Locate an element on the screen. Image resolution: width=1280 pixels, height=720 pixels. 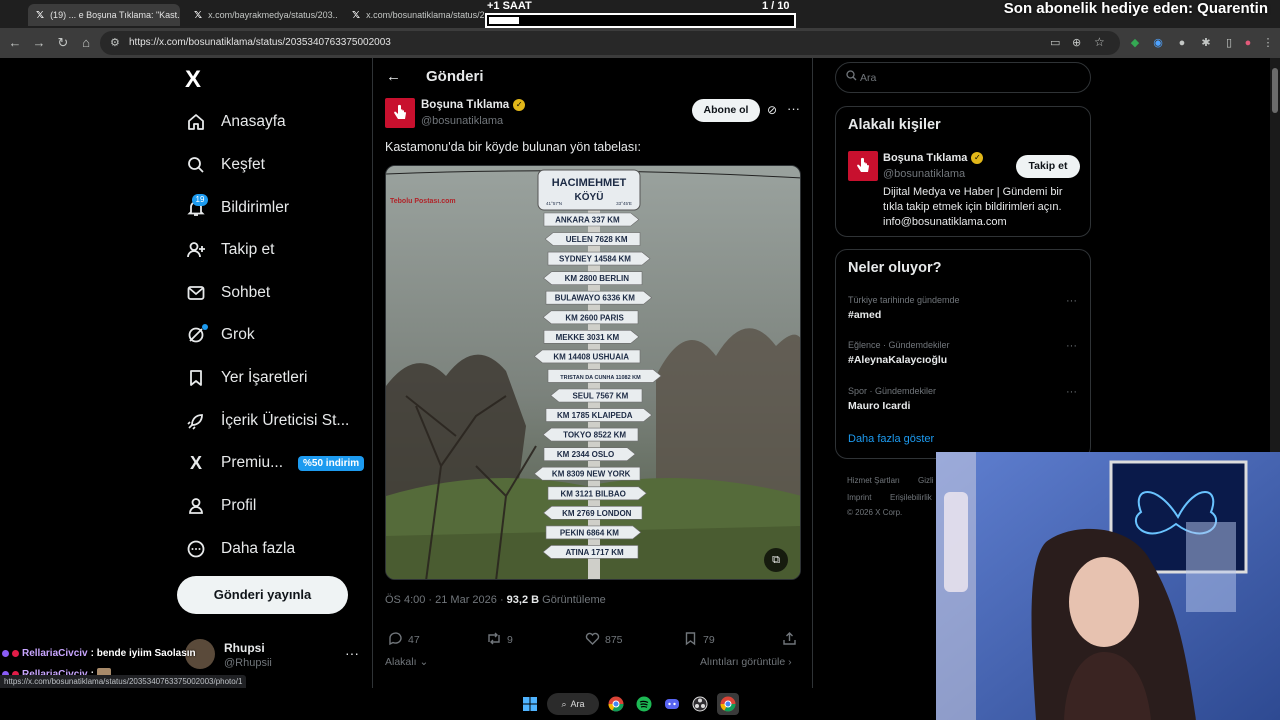
nav-explore: Keşfet is located at coordinates (225, 165).